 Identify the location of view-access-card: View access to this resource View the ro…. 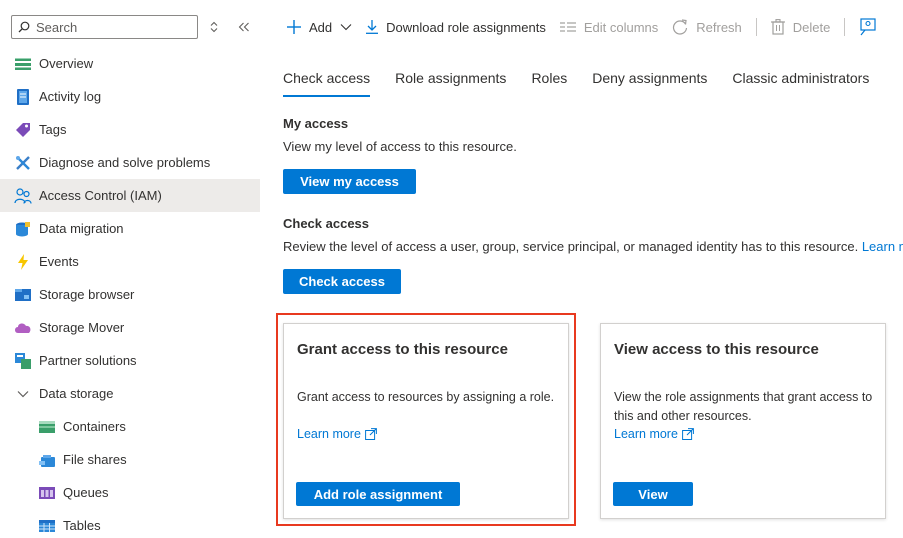
(743, 421).